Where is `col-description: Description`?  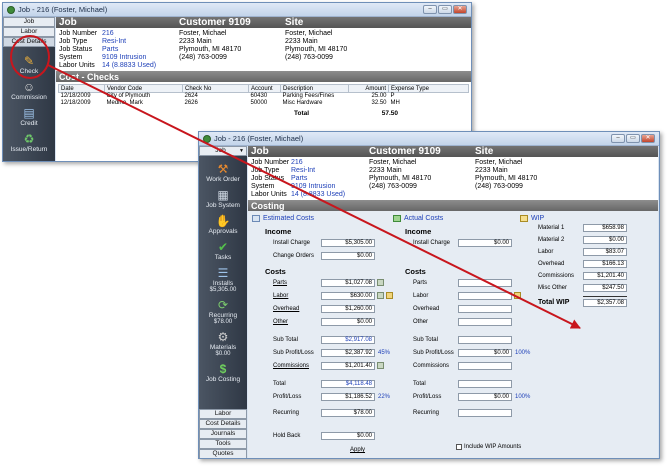 col-description: Description is located at coordinates (314, 88).